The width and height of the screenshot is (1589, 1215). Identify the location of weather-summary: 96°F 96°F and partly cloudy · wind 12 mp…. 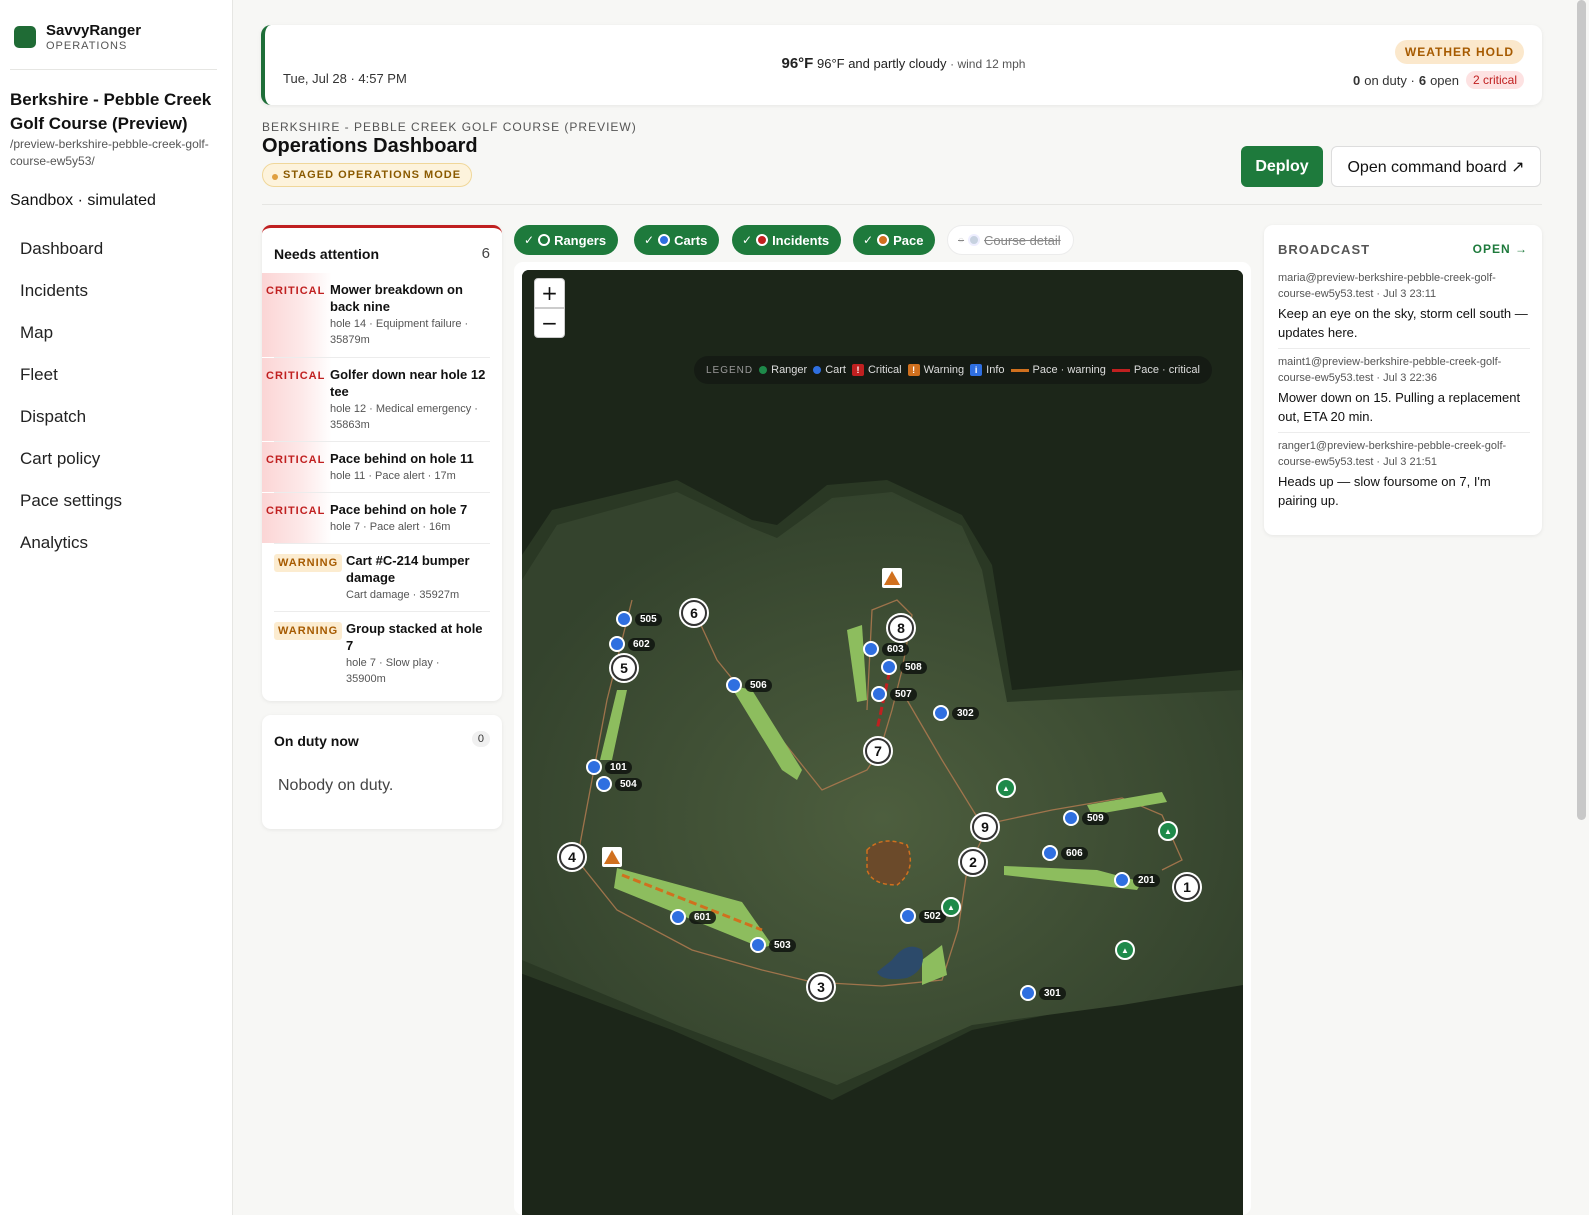
(903, 63).